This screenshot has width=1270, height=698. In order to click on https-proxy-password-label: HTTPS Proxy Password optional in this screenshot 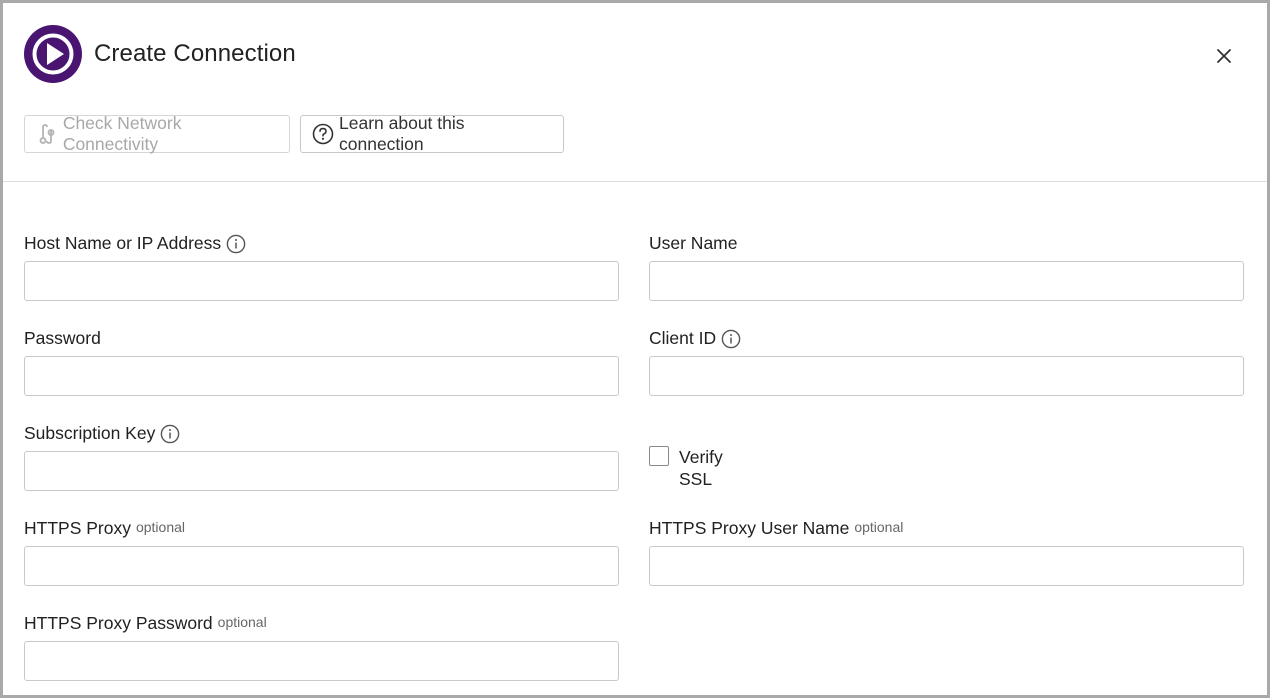, I will do `click(145, 623)`.